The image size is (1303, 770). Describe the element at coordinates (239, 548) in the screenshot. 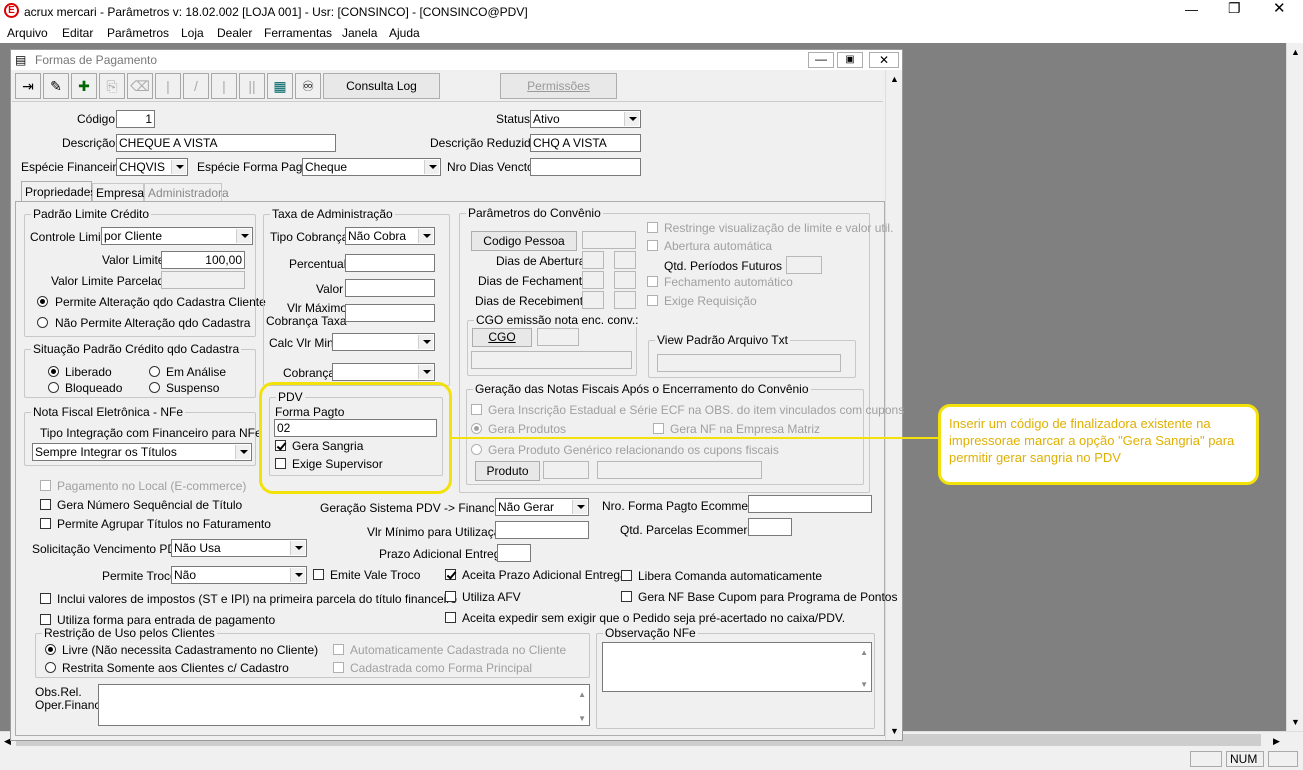

I see `solicitacao-select: Não Usa` at that location.